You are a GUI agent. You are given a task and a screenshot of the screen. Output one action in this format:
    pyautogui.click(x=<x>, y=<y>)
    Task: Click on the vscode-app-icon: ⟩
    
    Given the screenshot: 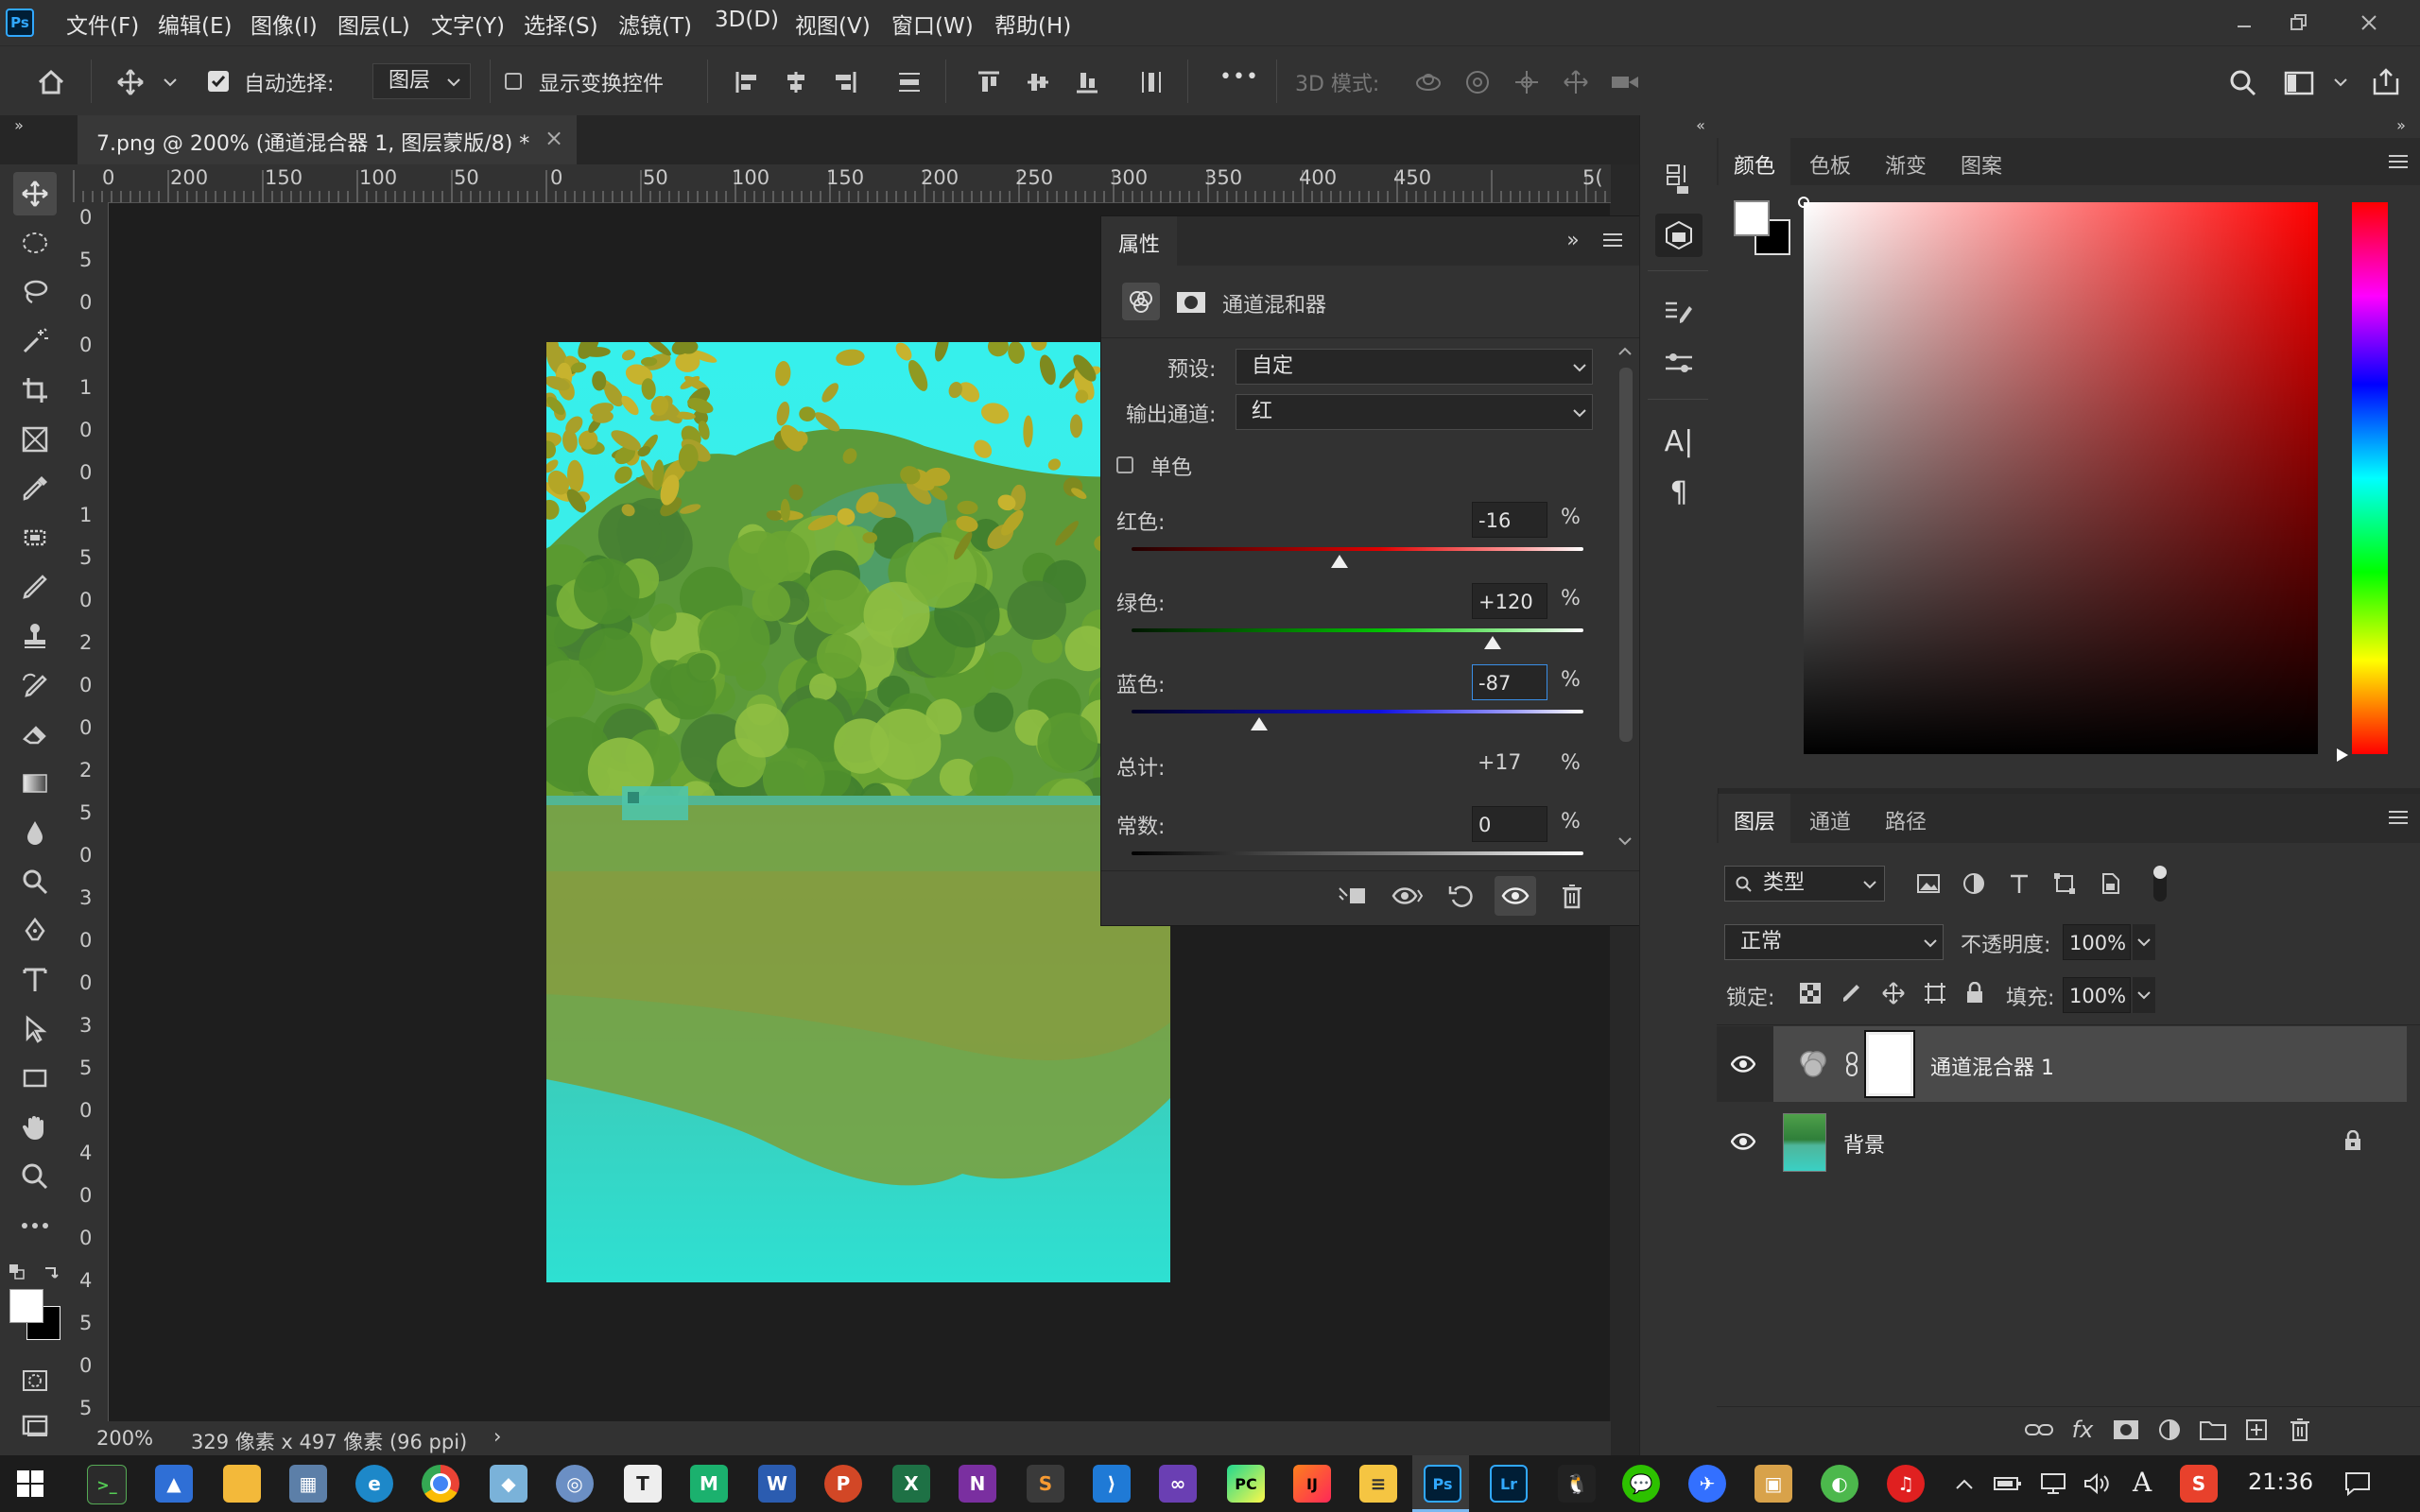 What is the action you would take?
    pyautogui.click(x=1112, y=1484)
    